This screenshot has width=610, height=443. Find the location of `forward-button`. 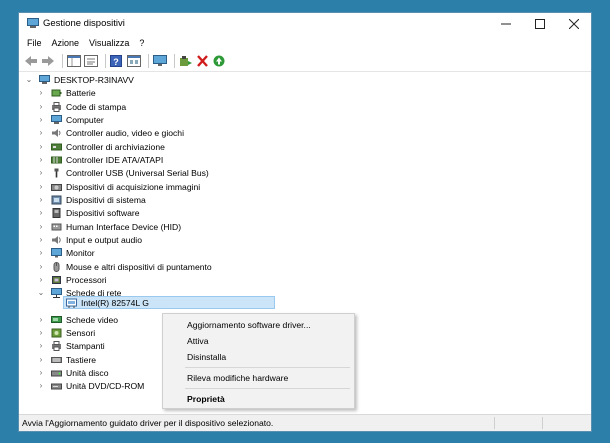

forward-button is located at coordinates (48, 61).